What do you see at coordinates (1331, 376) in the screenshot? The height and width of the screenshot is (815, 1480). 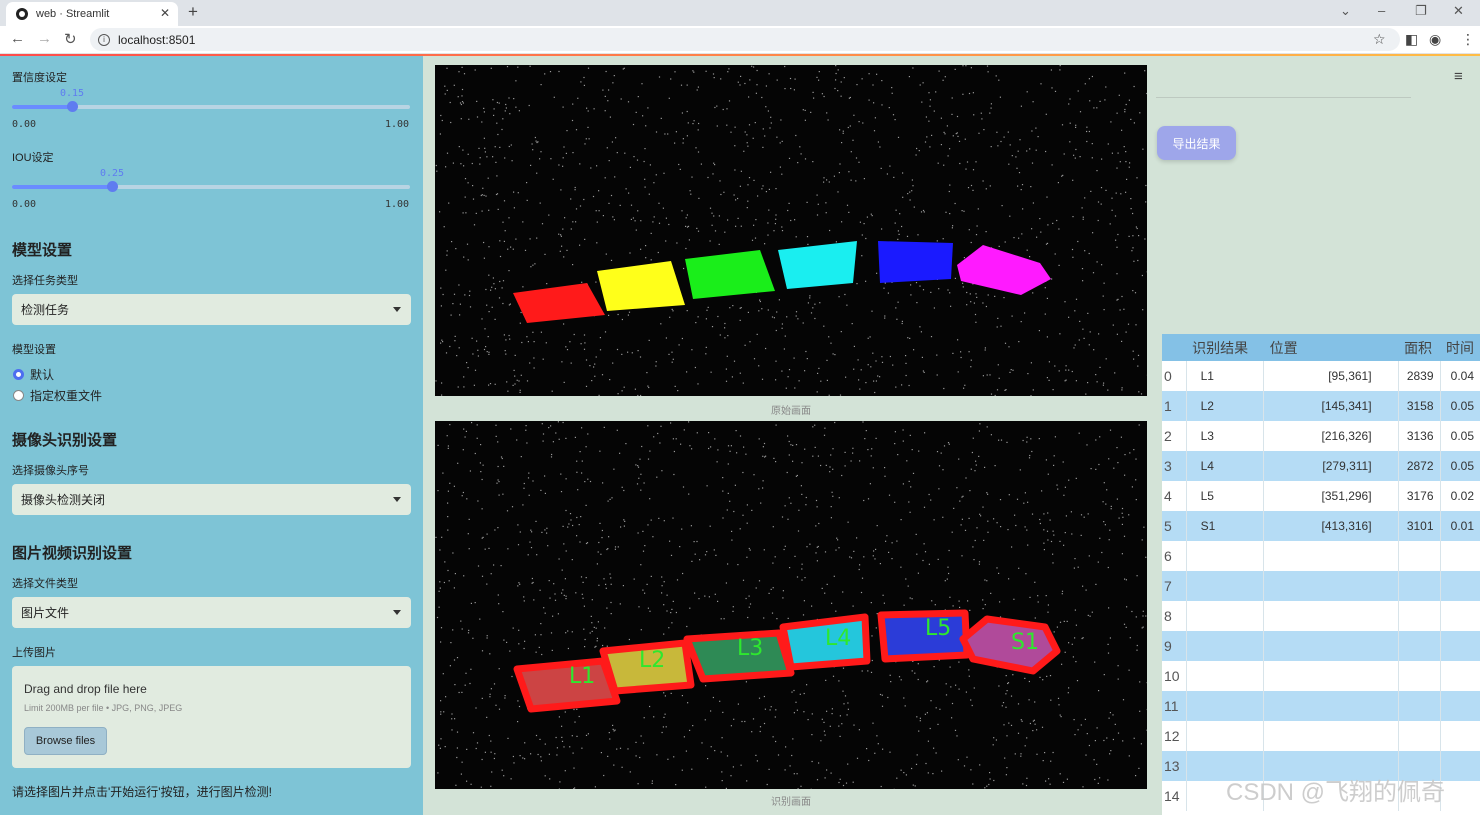 I see `cell-pos: [95,361]` at bounding box center [1331, 376].